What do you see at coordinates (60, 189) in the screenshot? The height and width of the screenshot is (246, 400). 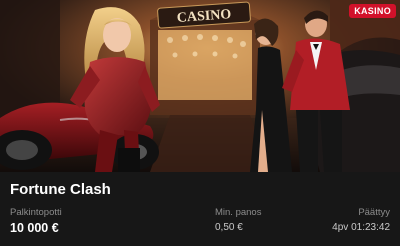 I see `tournament-title: Fortune Clash` at bounding box center [60, 189].